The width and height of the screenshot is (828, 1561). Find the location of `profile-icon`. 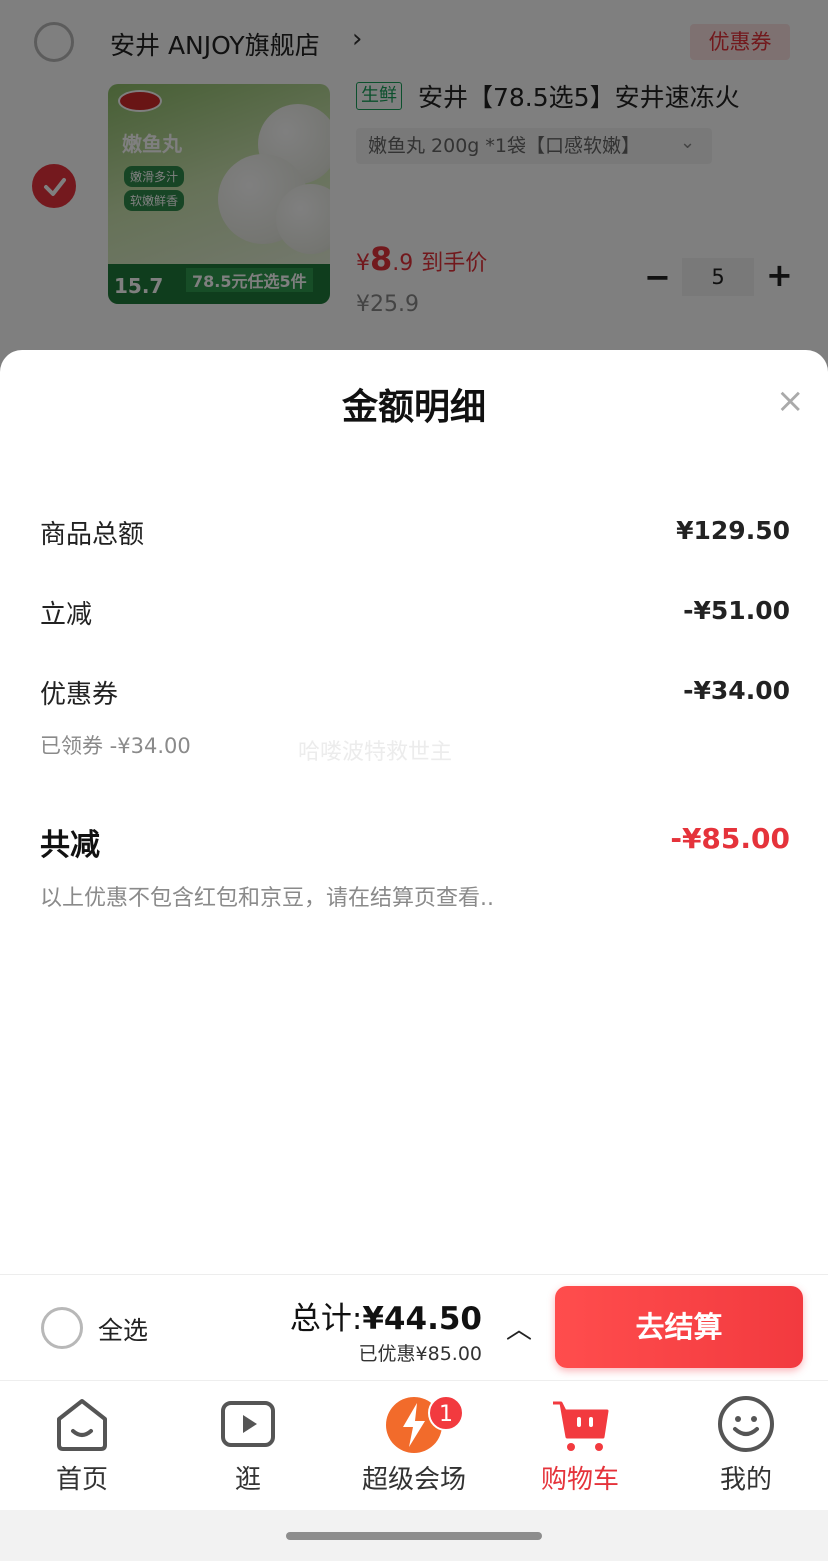

profile-icon is located at coordinates (746, 1424).